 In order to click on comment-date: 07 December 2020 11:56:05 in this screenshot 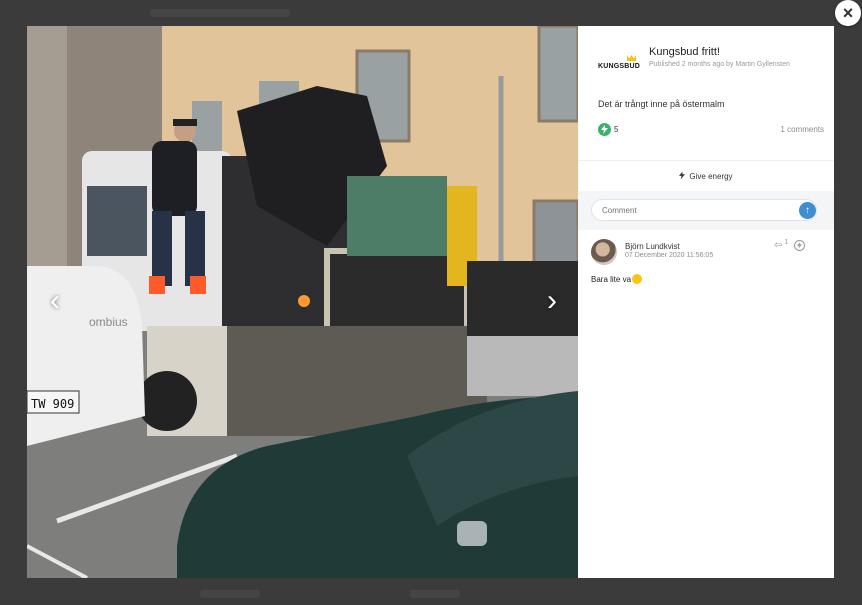, I will do `click(669, 255)`.